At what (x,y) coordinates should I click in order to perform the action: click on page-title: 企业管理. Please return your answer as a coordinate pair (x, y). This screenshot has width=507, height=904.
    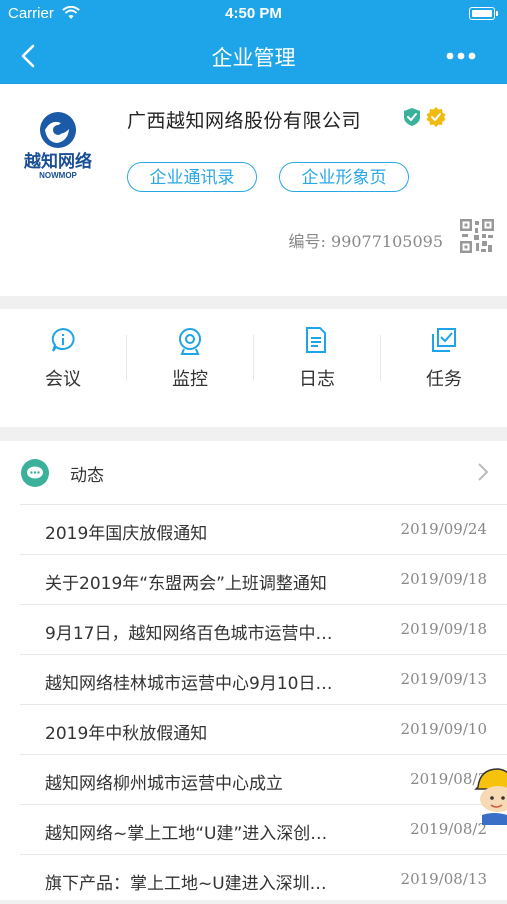
    Looking at the image, I should click on (253, 58).